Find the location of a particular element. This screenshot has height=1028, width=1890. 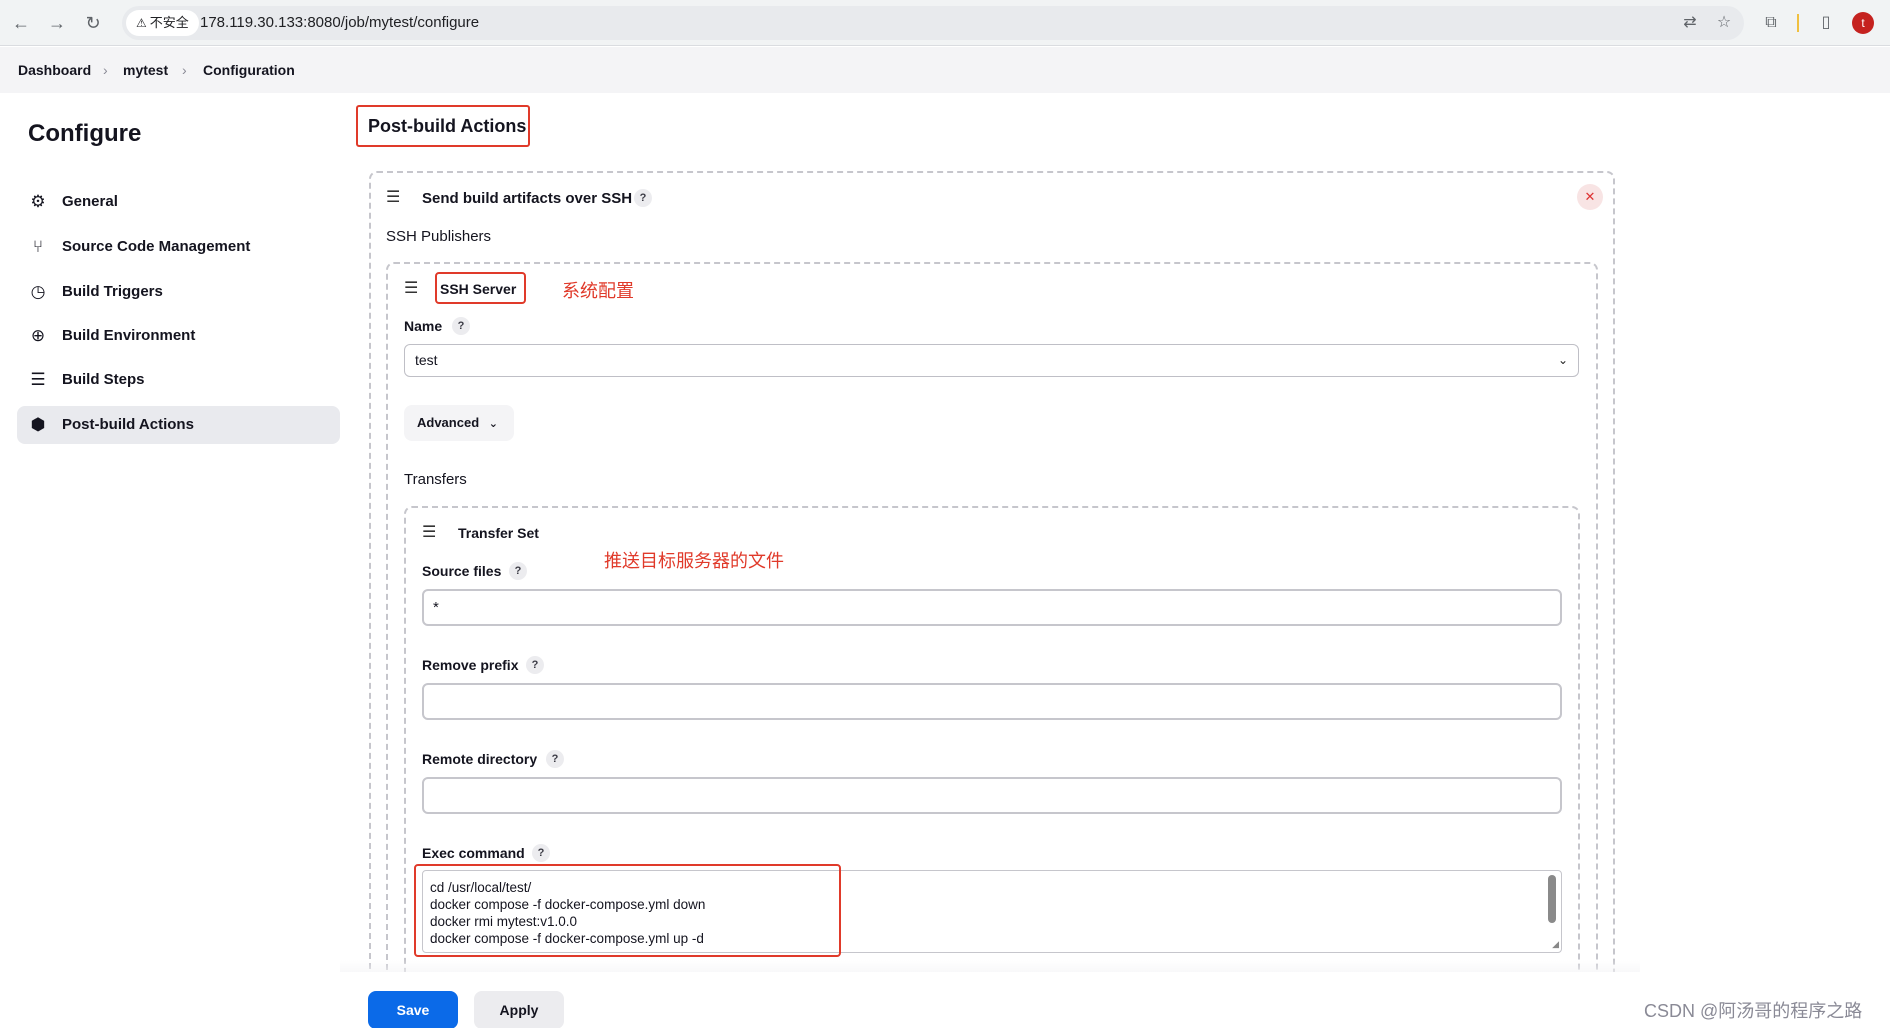

package-icon: ⬢ is located at coordinates (38, 424).